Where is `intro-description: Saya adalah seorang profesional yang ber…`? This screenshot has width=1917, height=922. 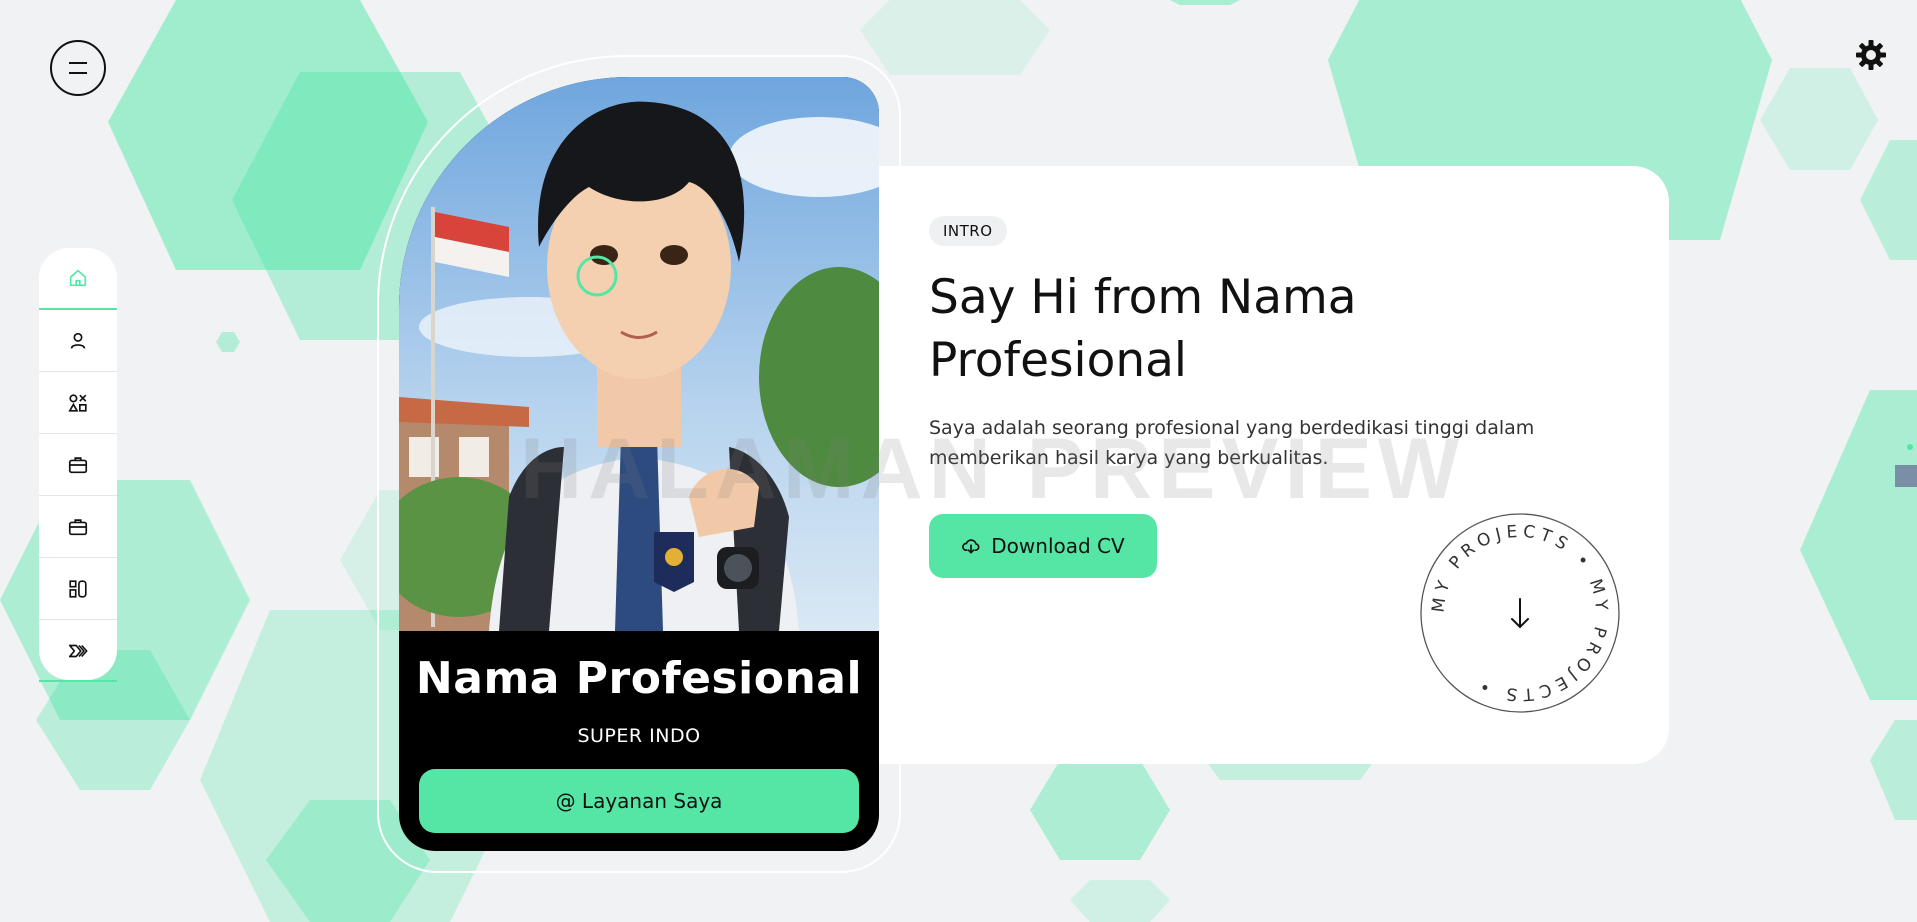
intro-description: Saya adalah seorang profesional yang ber… is located at coordinates (1232, 443).